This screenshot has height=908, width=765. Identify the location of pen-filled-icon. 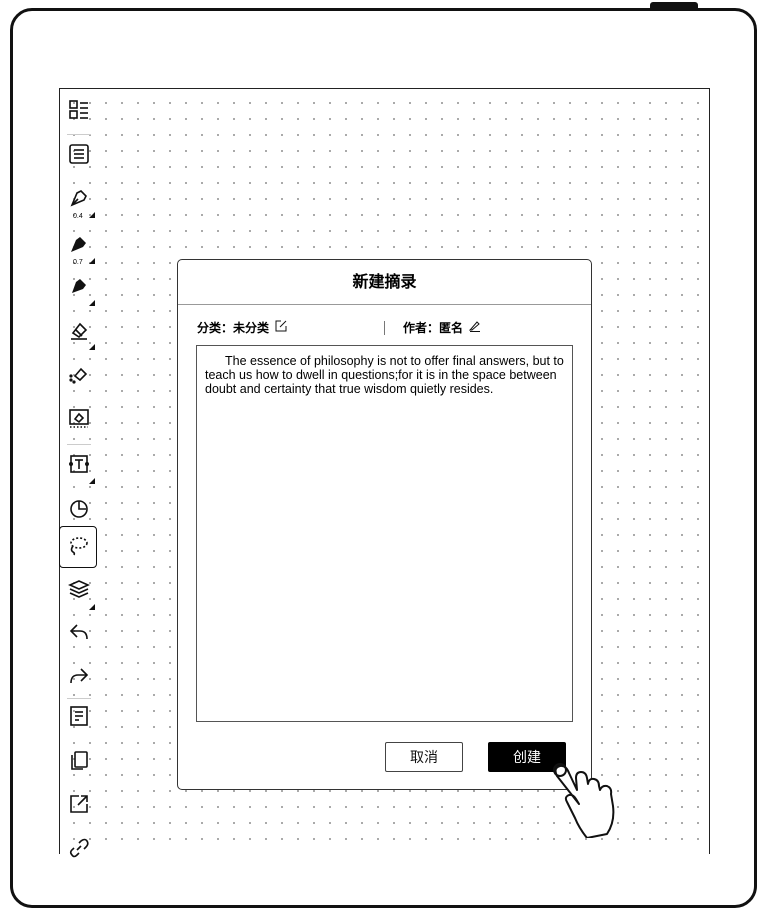
(79, 246).